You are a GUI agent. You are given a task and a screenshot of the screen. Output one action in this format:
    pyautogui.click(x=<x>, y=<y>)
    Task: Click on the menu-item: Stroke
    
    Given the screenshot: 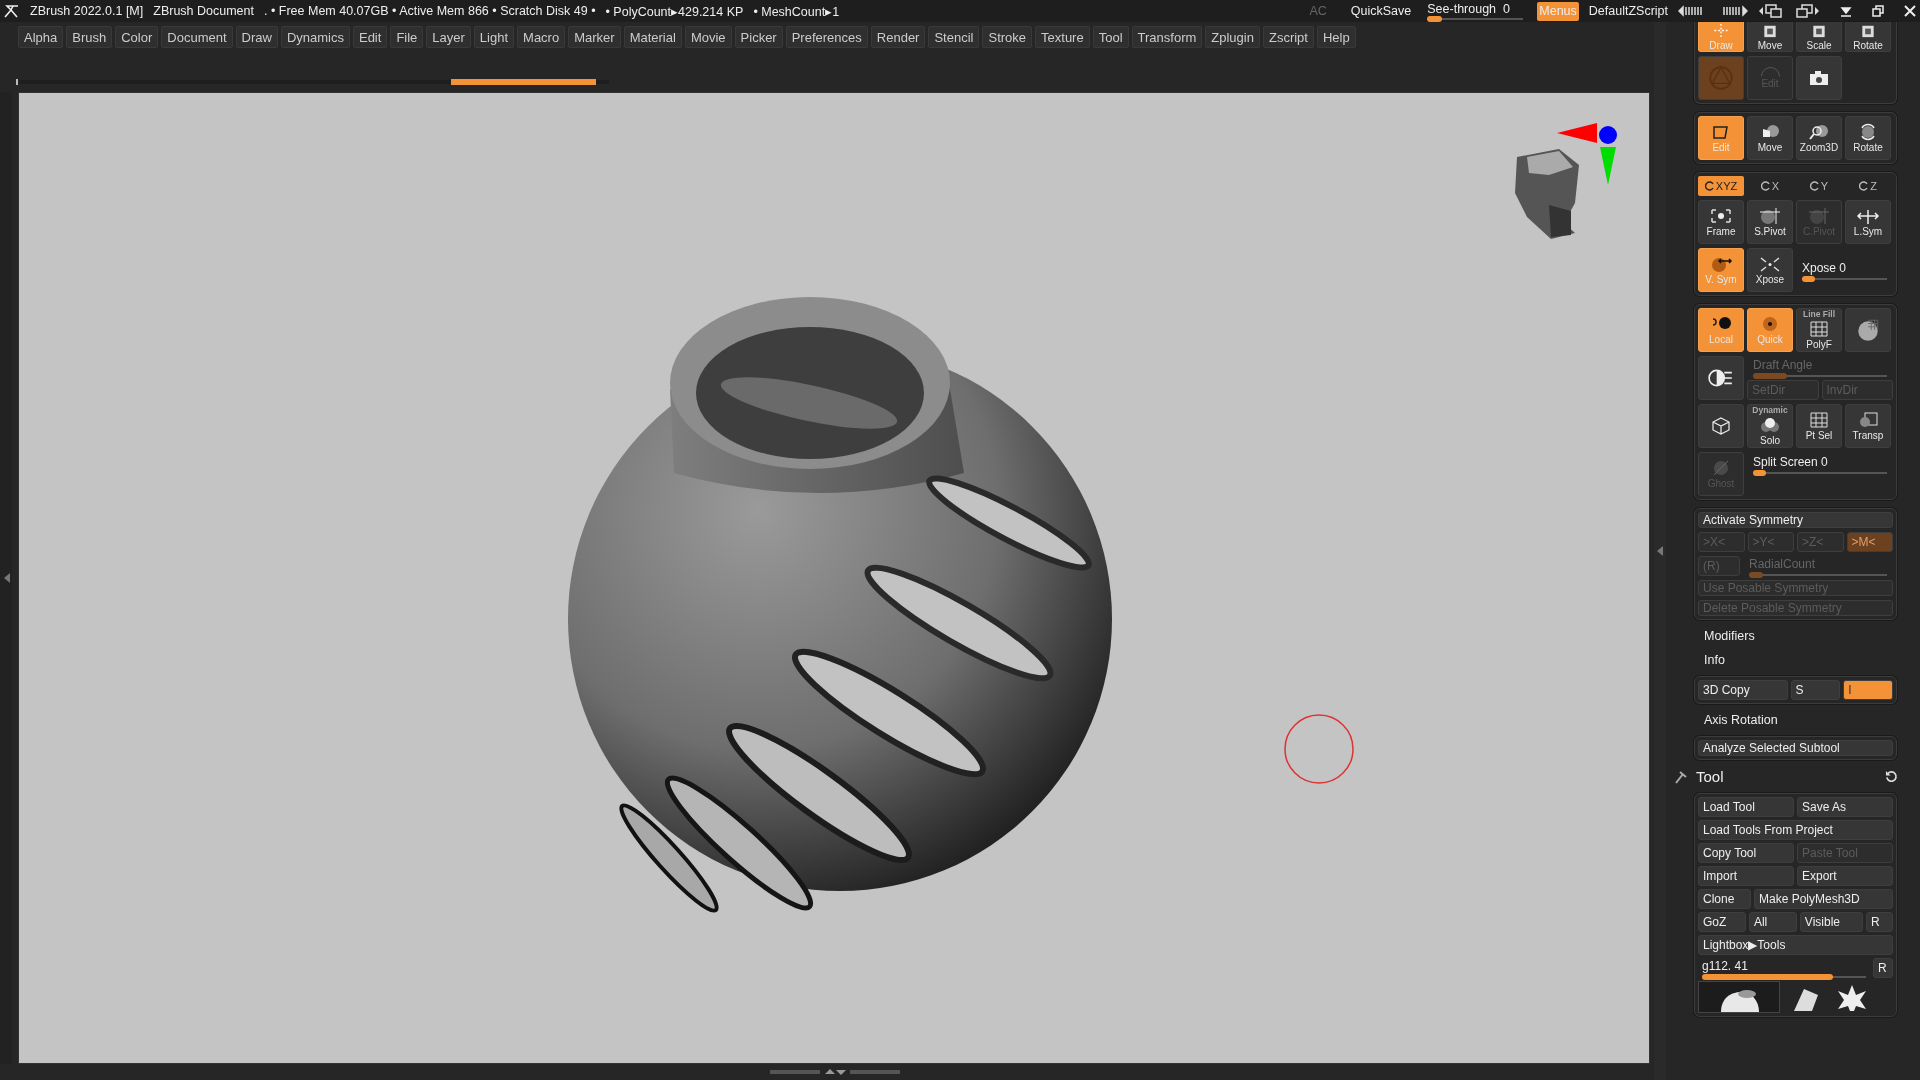 What is the action you would take?
    pyautogui.click(x=1007, y=37)
    